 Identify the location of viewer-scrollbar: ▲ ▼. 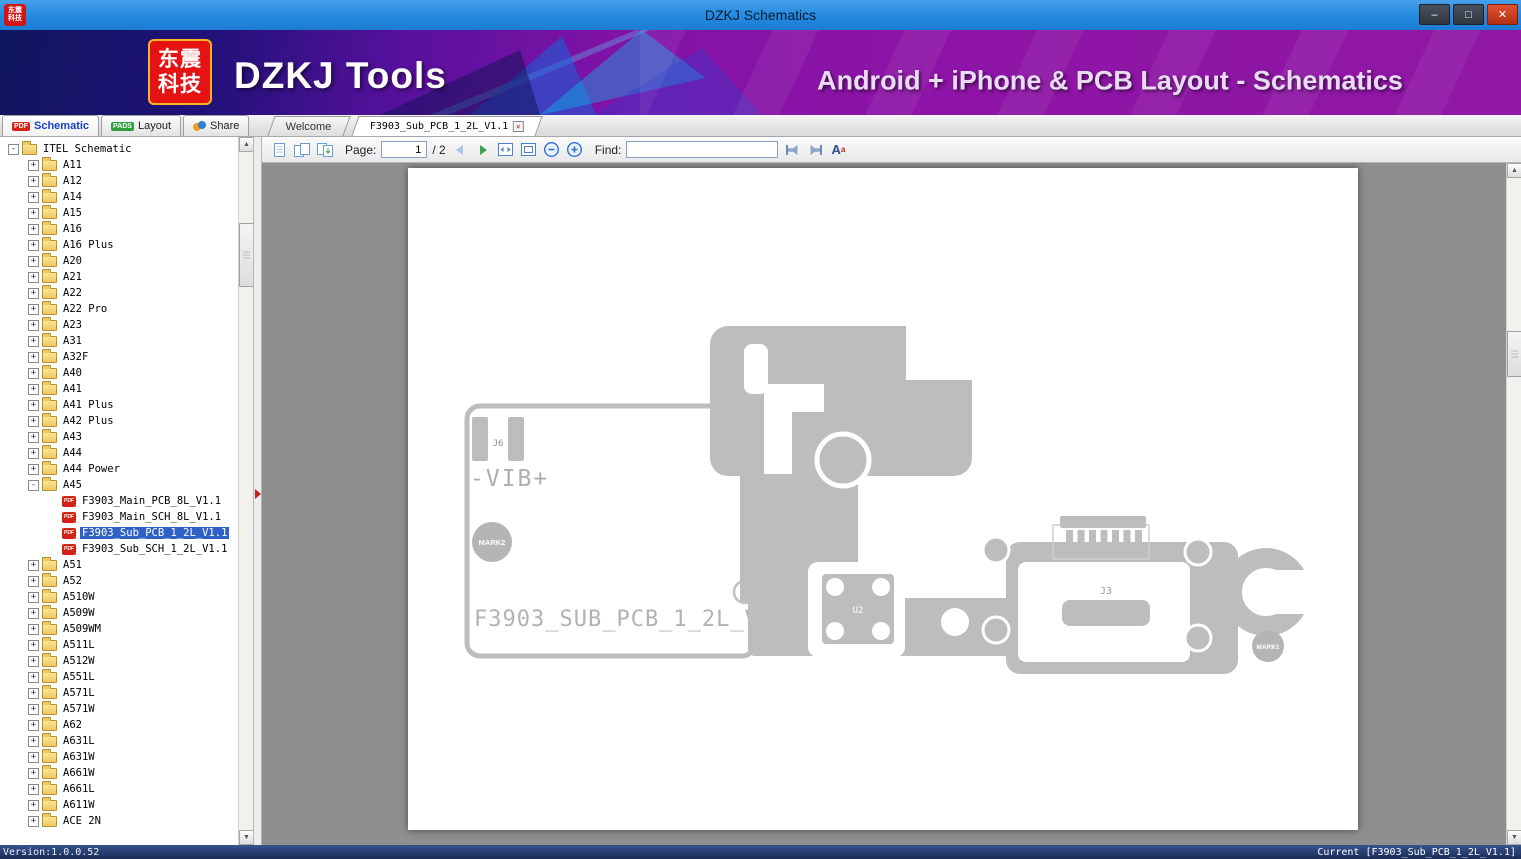
(1513, 504).